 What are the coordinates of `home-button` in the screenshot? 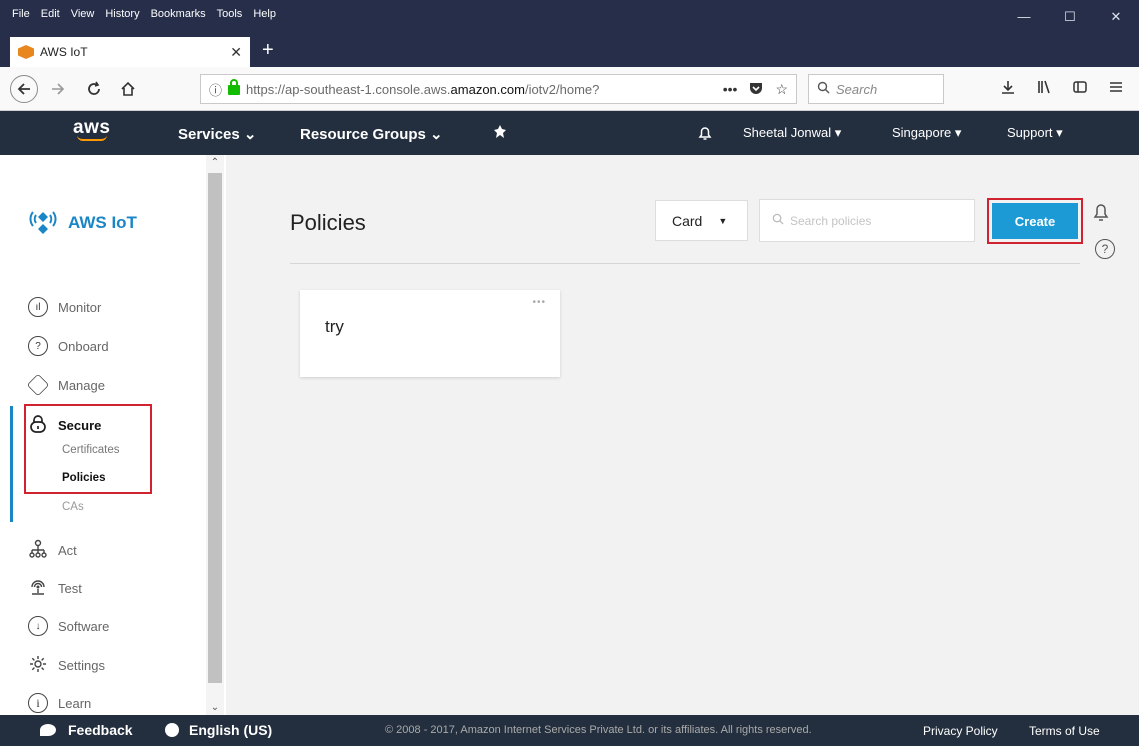 It's located at (128, 89).